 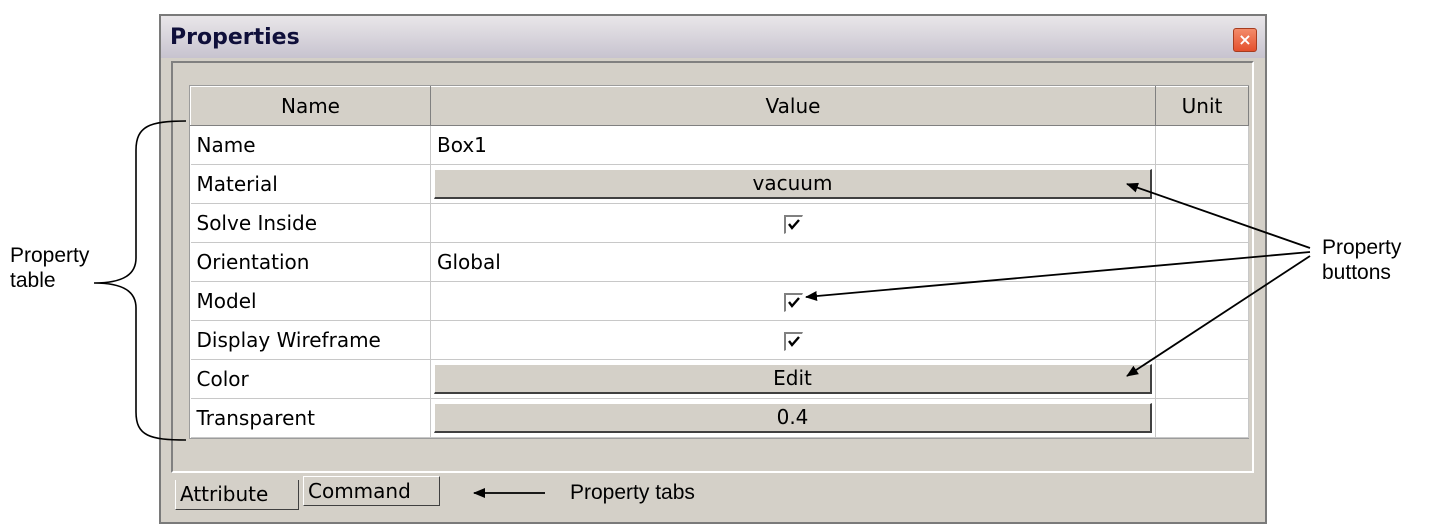 I want to click on brace-shape, so click(x=140, y=280).